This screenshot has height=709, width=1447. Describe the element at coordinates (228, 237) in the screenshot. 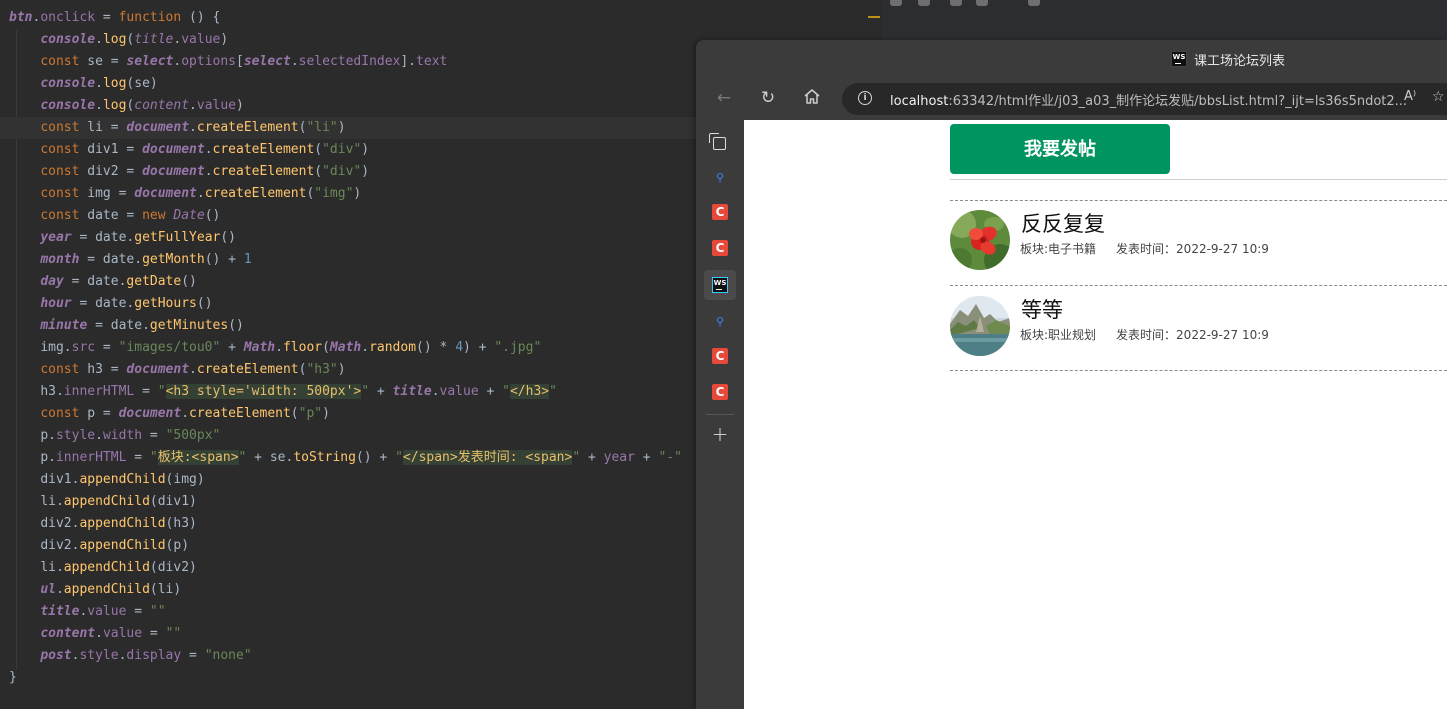

I see `code-token: ()` at that location.